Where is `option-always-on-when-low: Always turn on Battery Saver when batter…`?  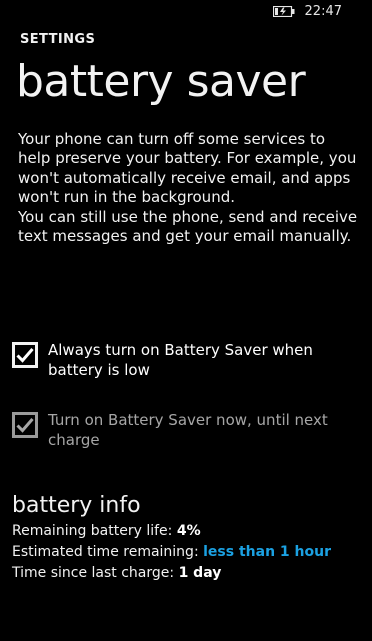 option-always-on-when-low: Always turn on Battery Saver when batter… is located at coordinates (184, 360).